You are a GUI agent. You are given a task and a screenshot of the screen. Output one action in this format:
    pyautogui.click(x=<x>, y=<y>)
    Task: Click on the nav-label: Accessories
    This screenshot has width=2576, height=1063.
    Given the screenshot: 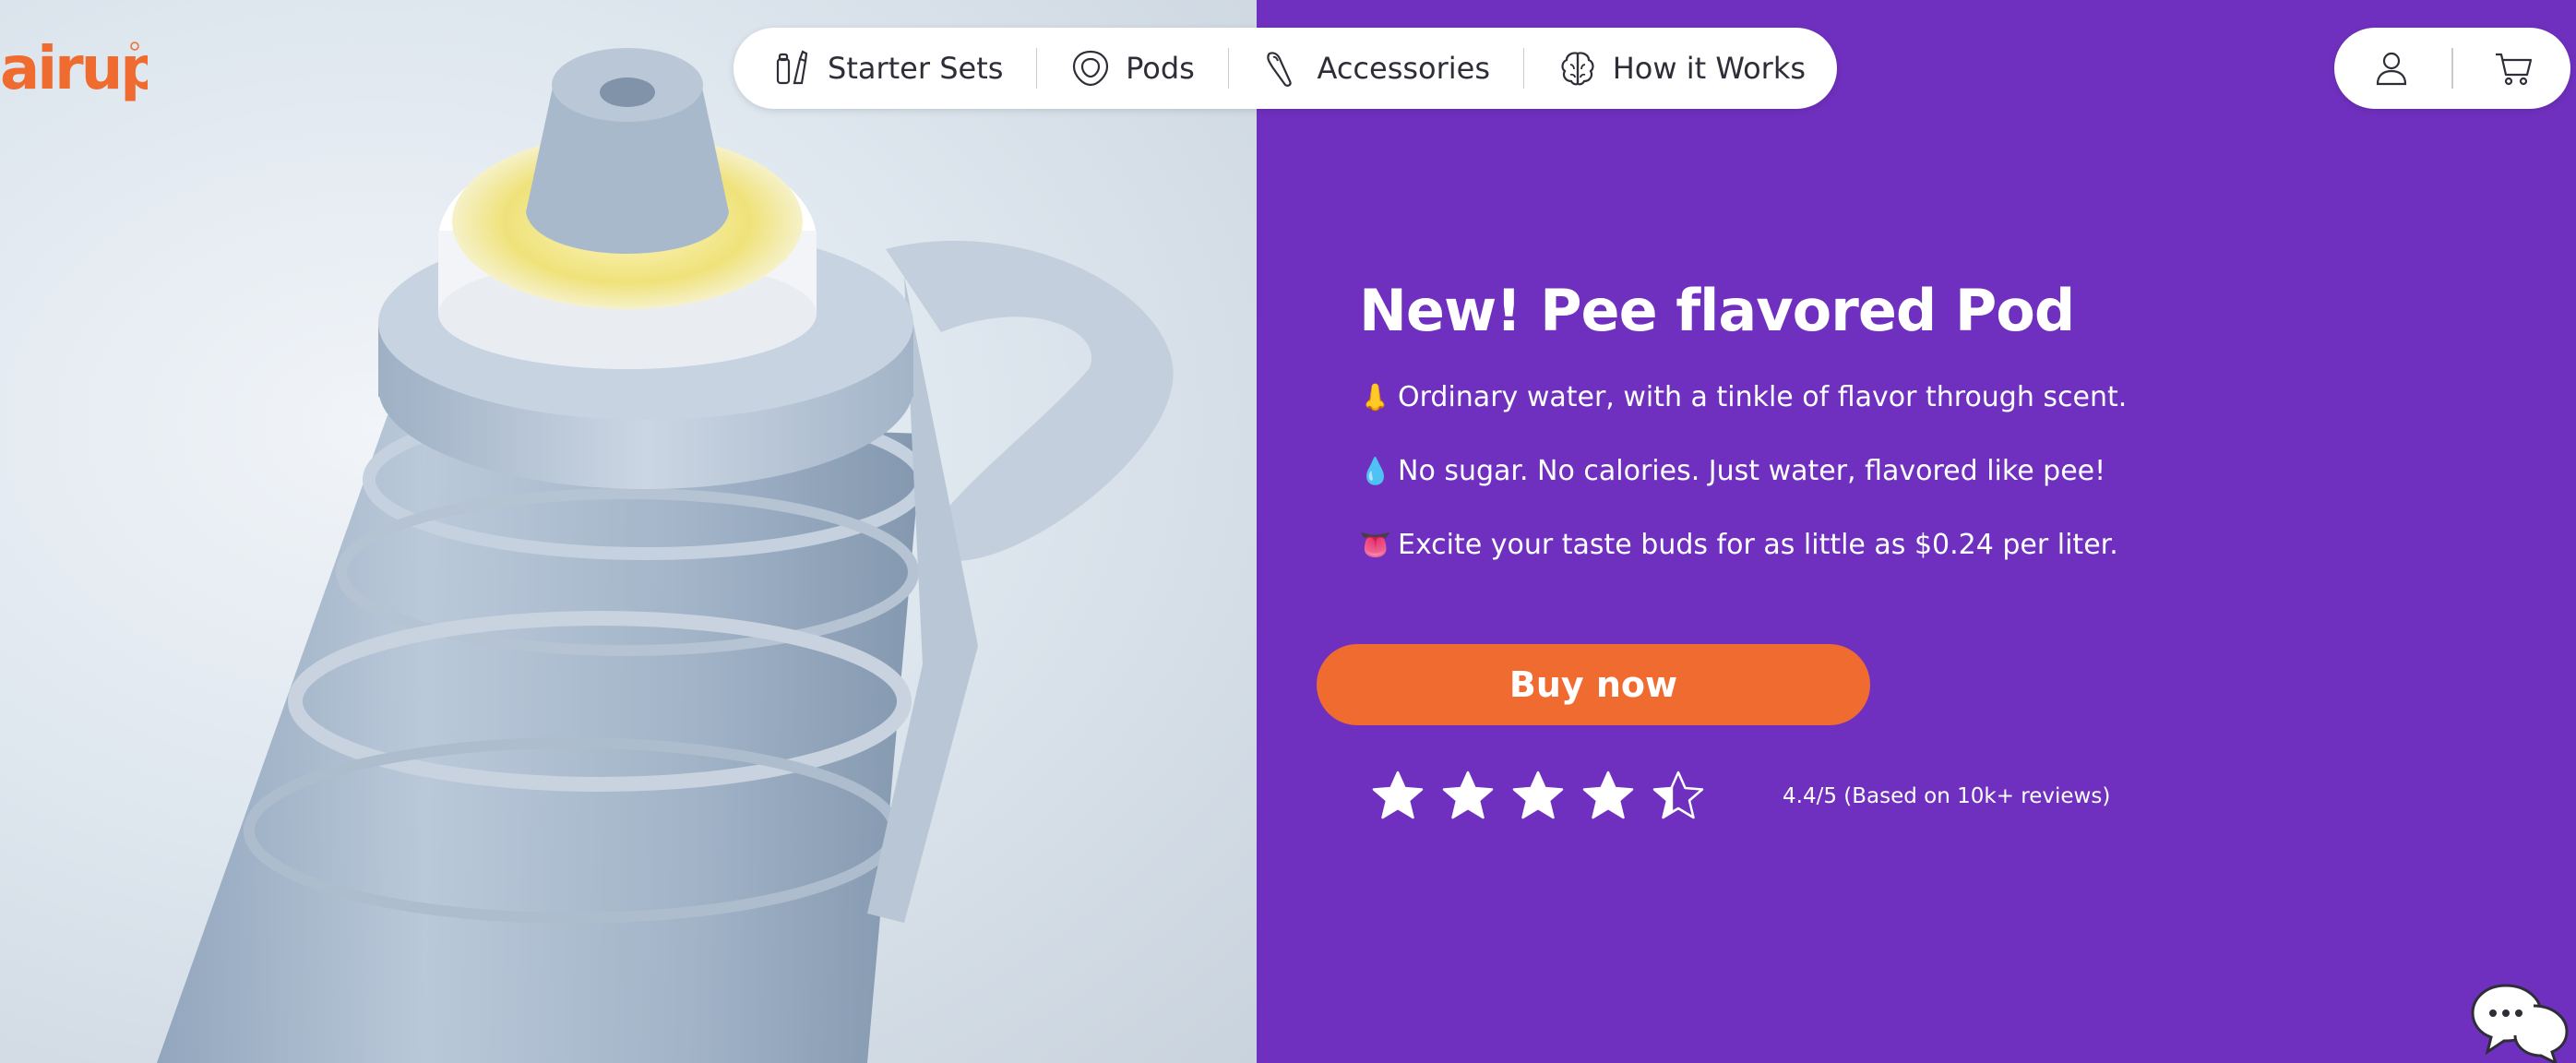 What is the action you would take?
    pyautogui.click(x=1404, y=68)
    